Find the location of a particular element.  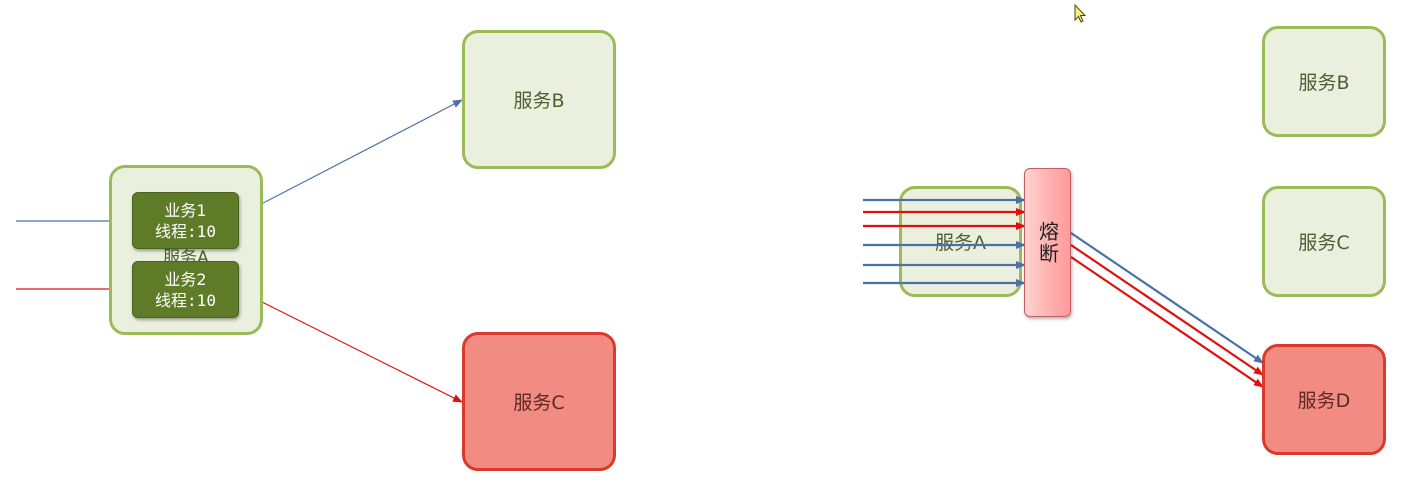

right-service-d-box: 服务D is located at coordinates (1324, 399).